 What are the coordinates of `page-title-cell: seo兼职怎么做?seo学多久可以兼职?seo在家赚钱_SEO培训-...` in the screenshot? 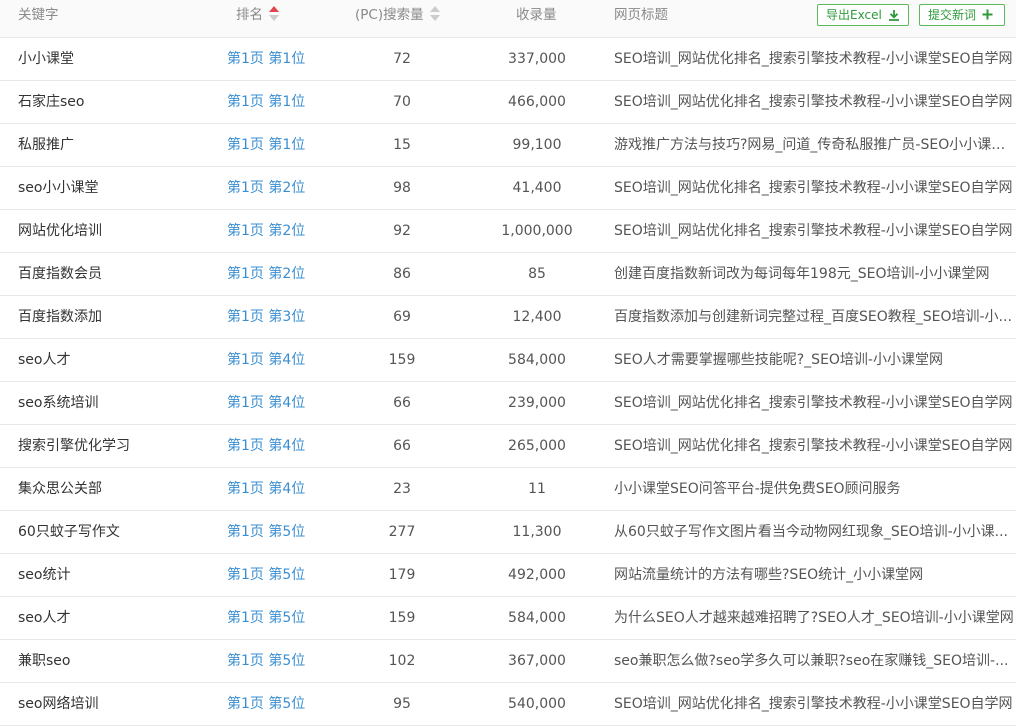 It's located at (811, 661).